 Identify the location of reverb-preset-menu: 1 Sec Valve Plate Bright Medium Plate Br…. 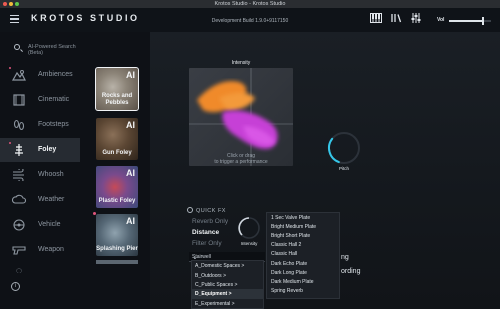
(303, 255).